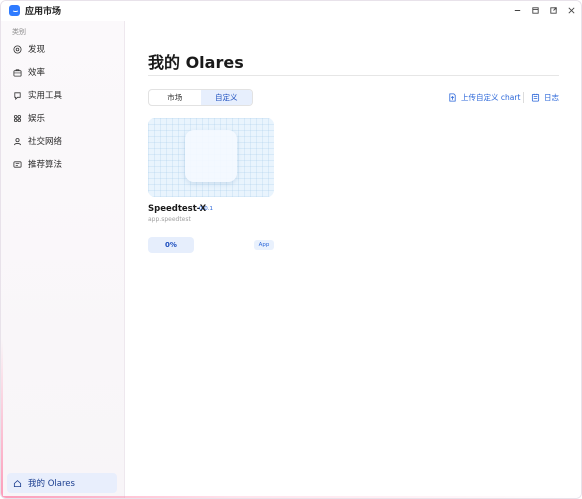  I want to click on close-icon, so click(571, 10).